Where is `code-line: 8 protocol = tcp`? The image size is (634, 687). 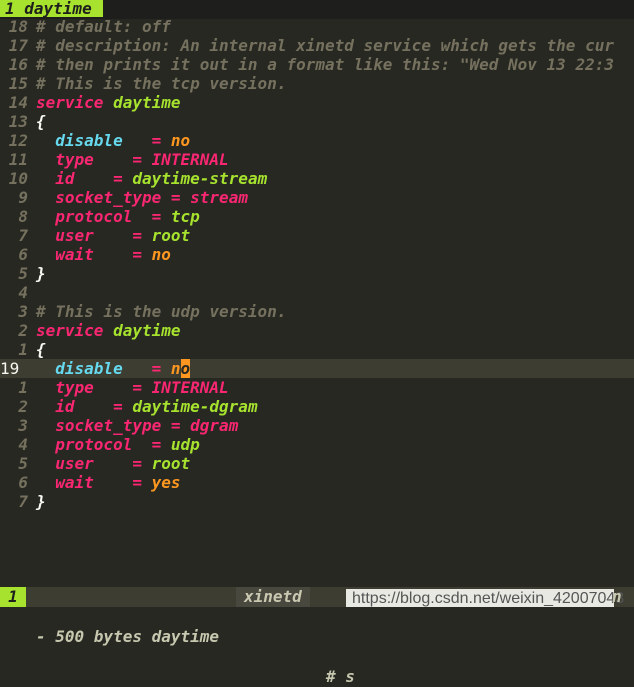 code-line: 8 protocol = tcp is located at coordinates (317, 216).